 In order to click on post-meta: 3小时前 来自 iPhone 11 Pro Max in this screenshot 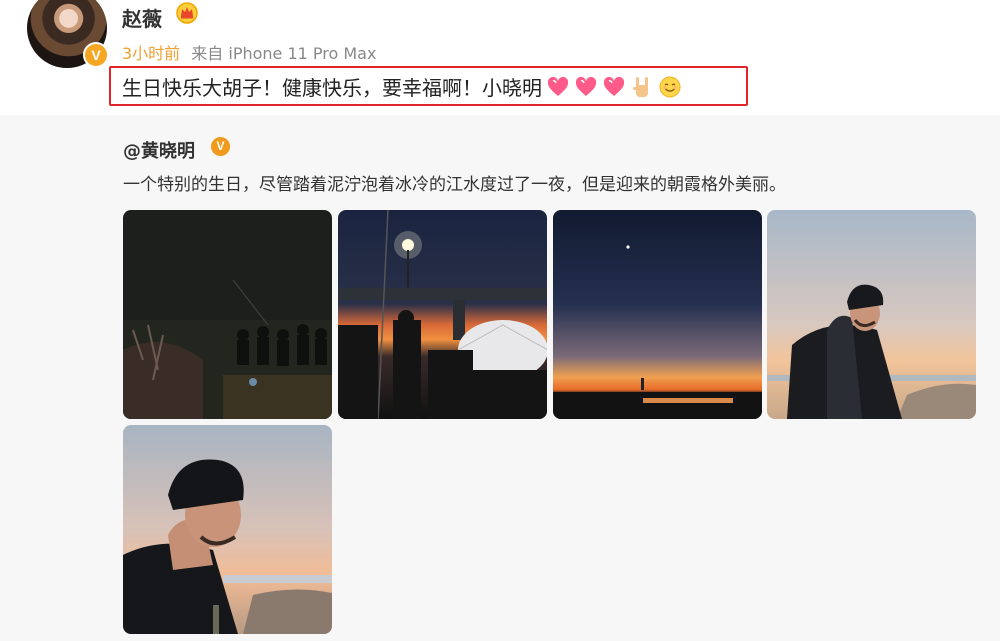, I will do `click(249, 52)`.